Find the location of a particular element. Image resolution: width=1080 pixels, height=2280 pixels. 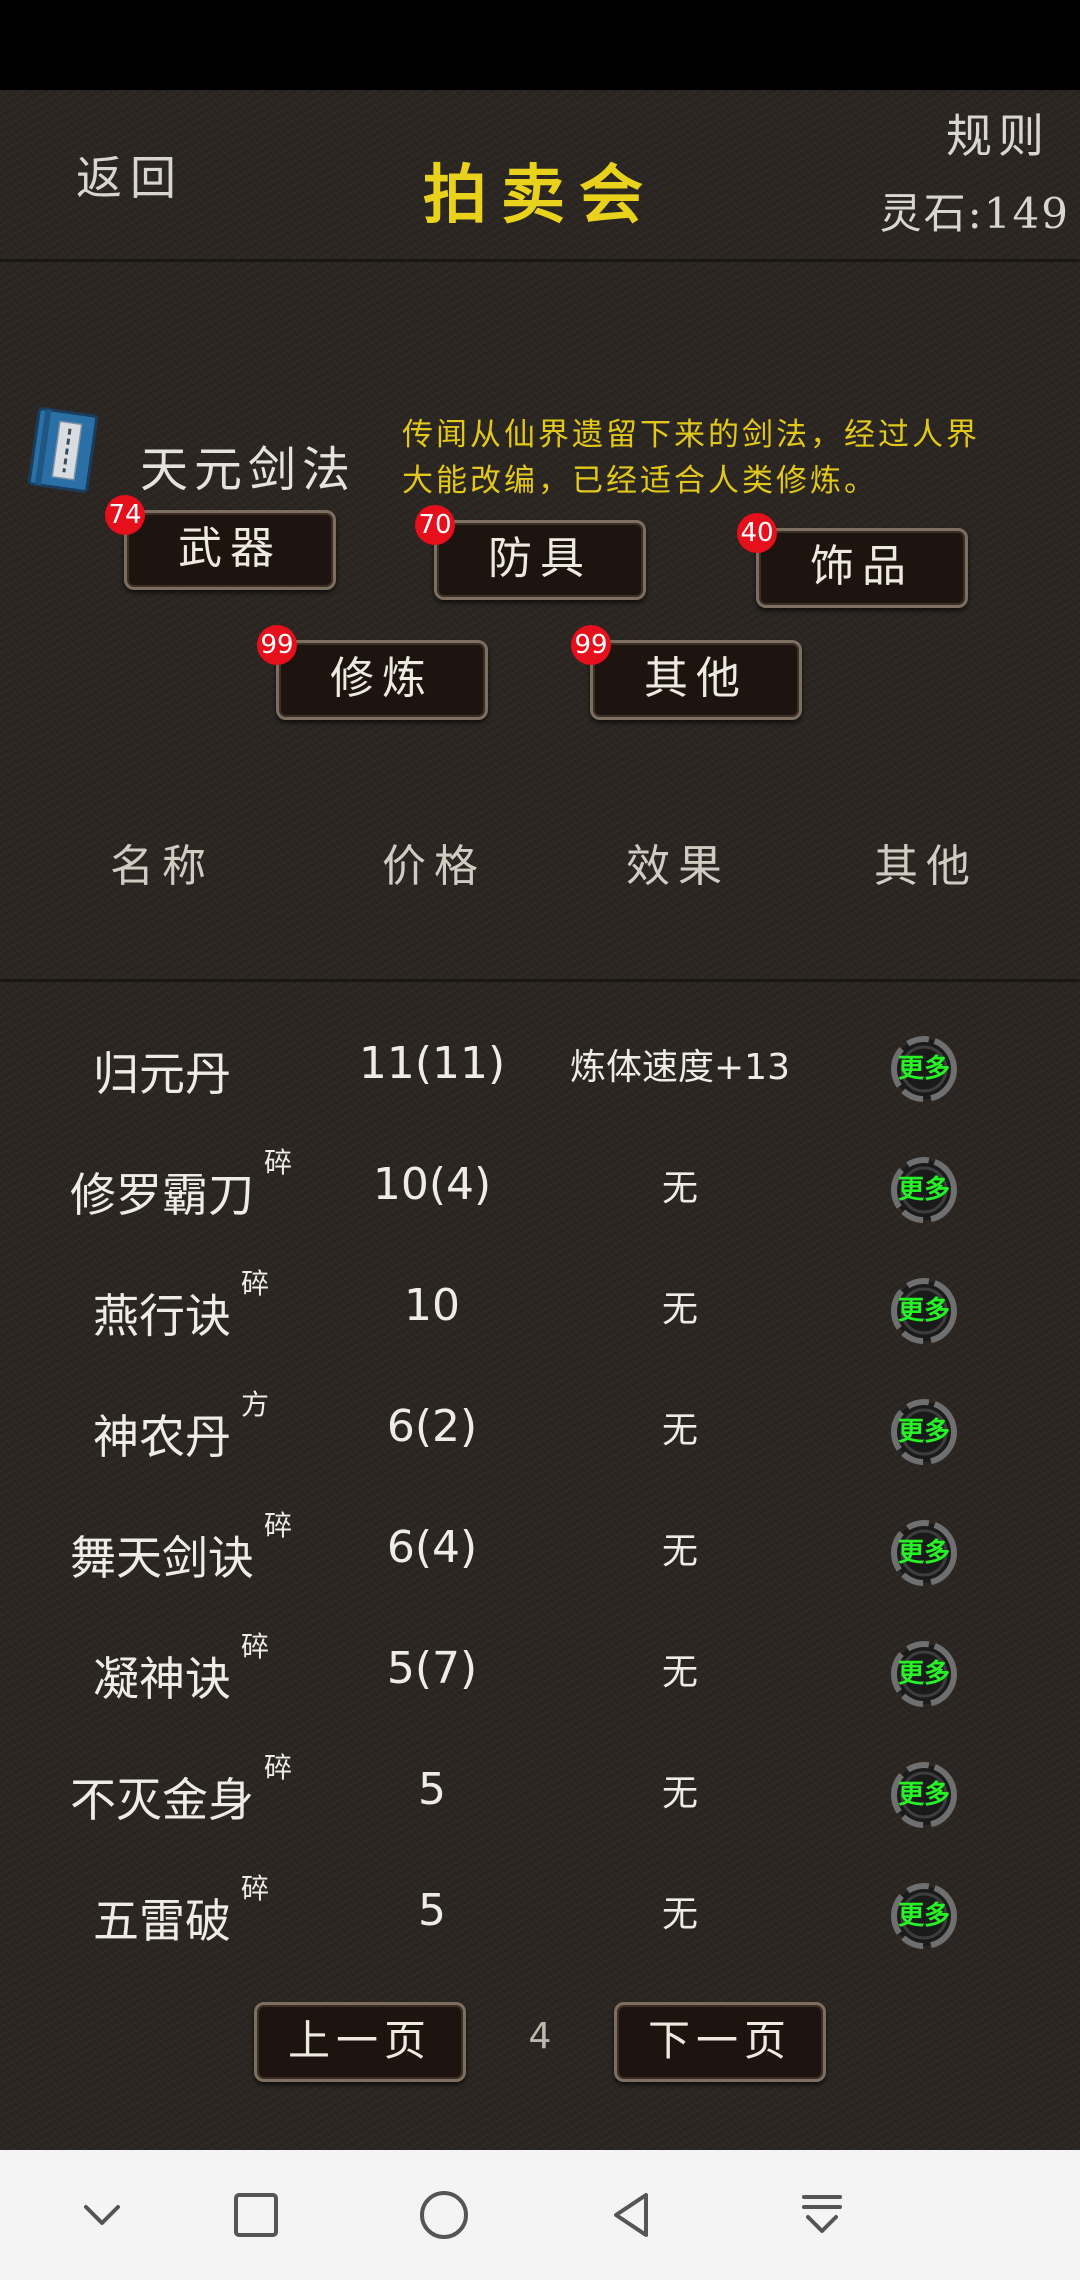

item-price: 5(7) is located at coordinates (432, 1668).